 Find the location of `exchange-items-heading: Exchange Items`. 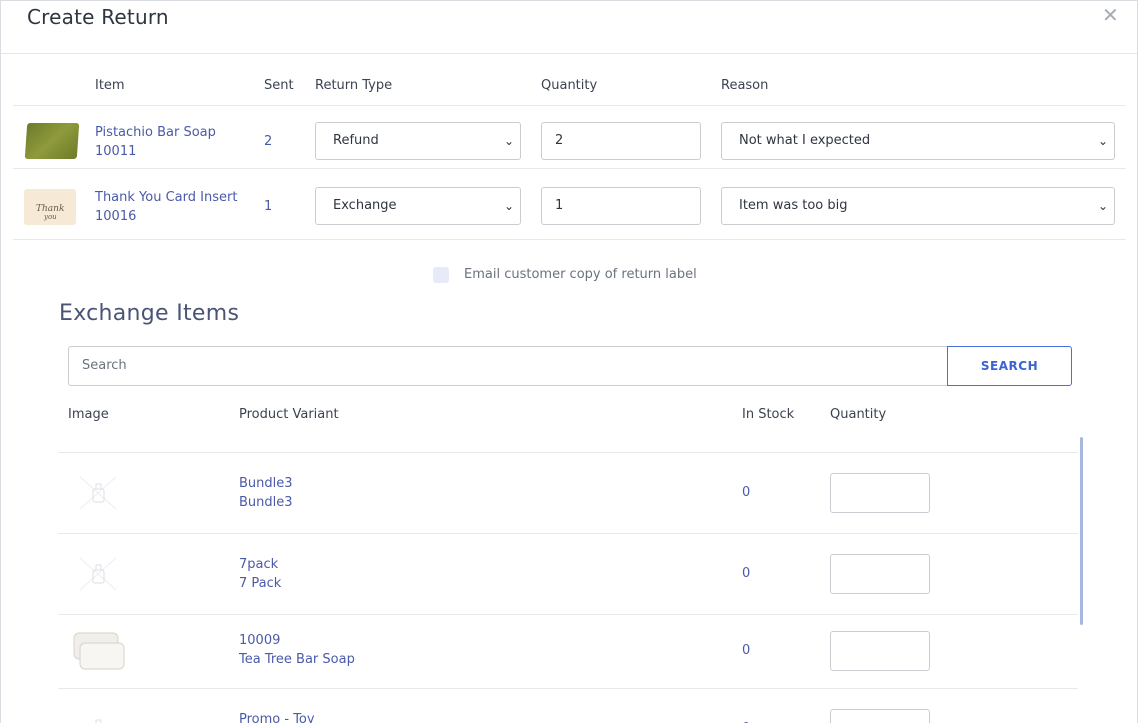

exchange-items-heading: Exchange Items is located at coordinates (149, 313).